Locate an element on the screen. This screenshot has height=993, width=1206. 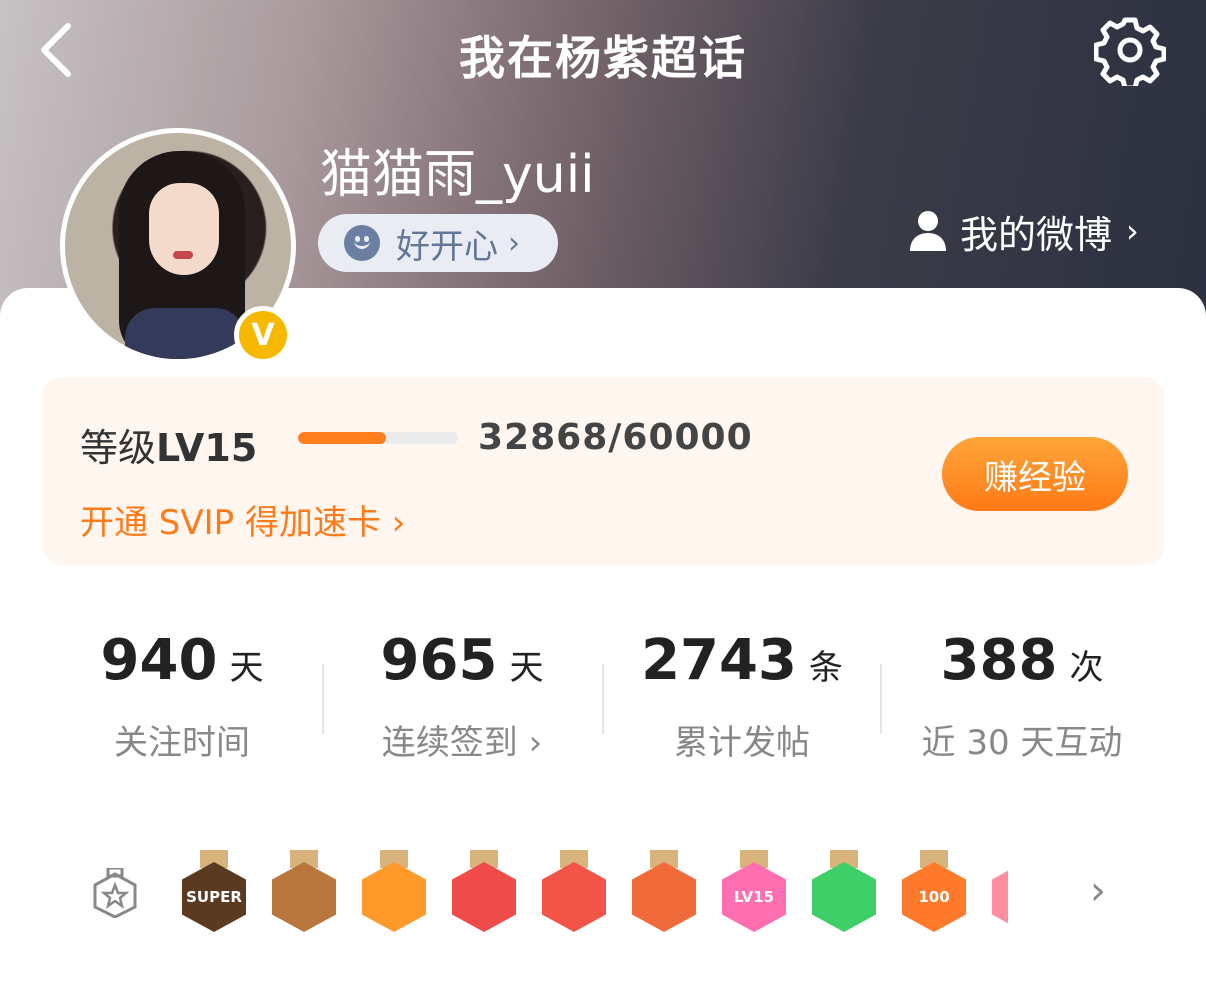
hand-medal-icon is located at coordinates (844, 892).